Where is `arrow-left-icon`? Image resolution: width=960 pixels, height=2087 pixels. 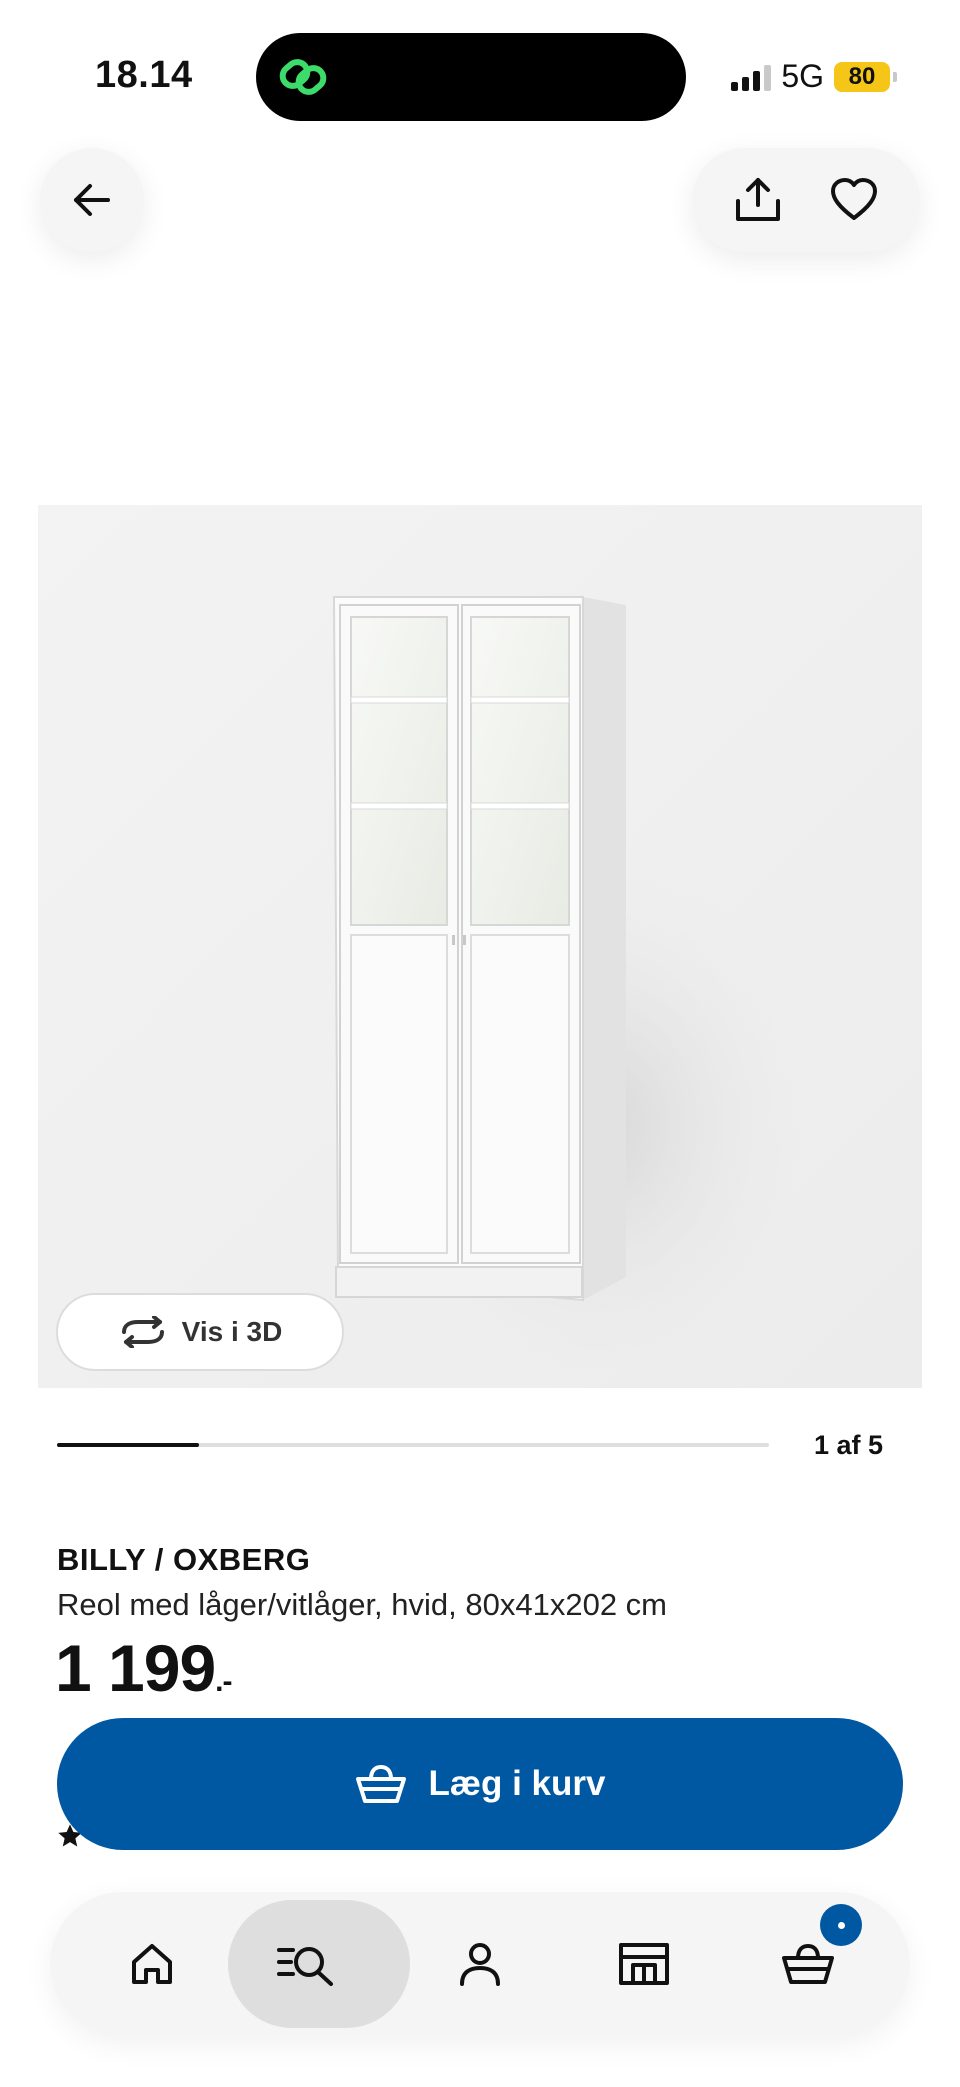
arrow-left-icon is located at coordinates (92, 200).